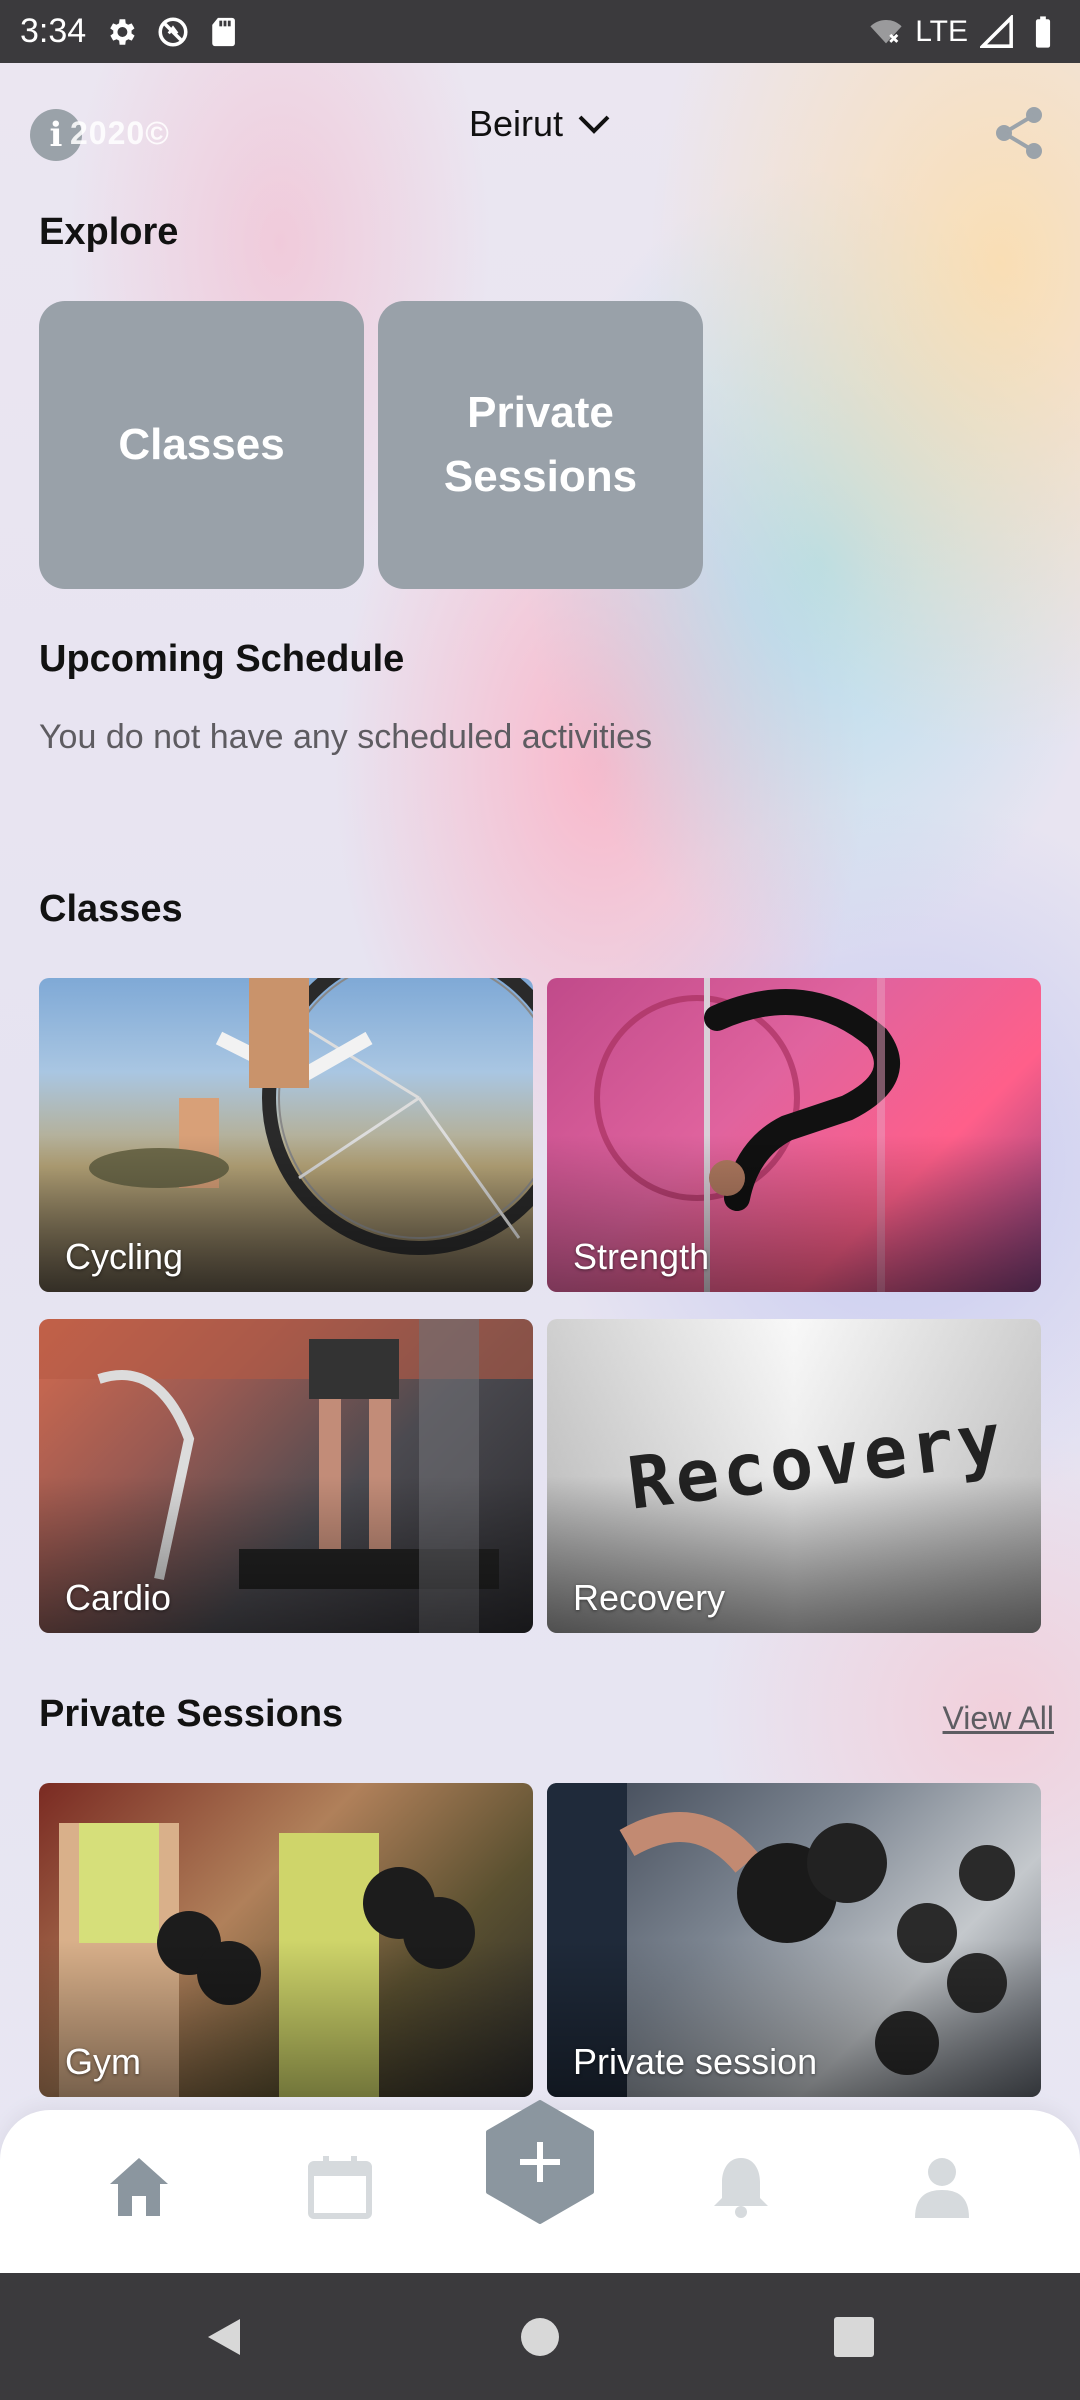 Image resolution: width=1080 pixels, height=2400 pixels. Describe the element at coordinates (941, 31) in the screenshot. I see `network-type: LTE` at that location.